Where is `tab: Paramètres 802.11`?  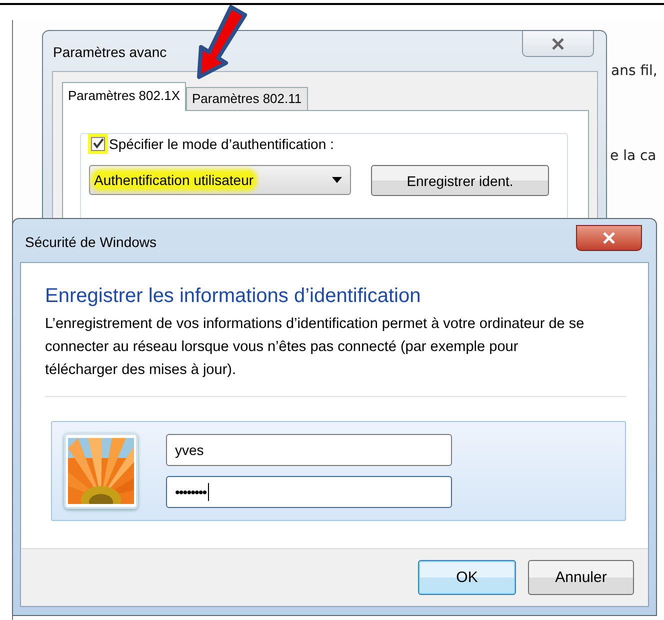
tab: Paramètres 802.11 is located at coordinates (247, 98).